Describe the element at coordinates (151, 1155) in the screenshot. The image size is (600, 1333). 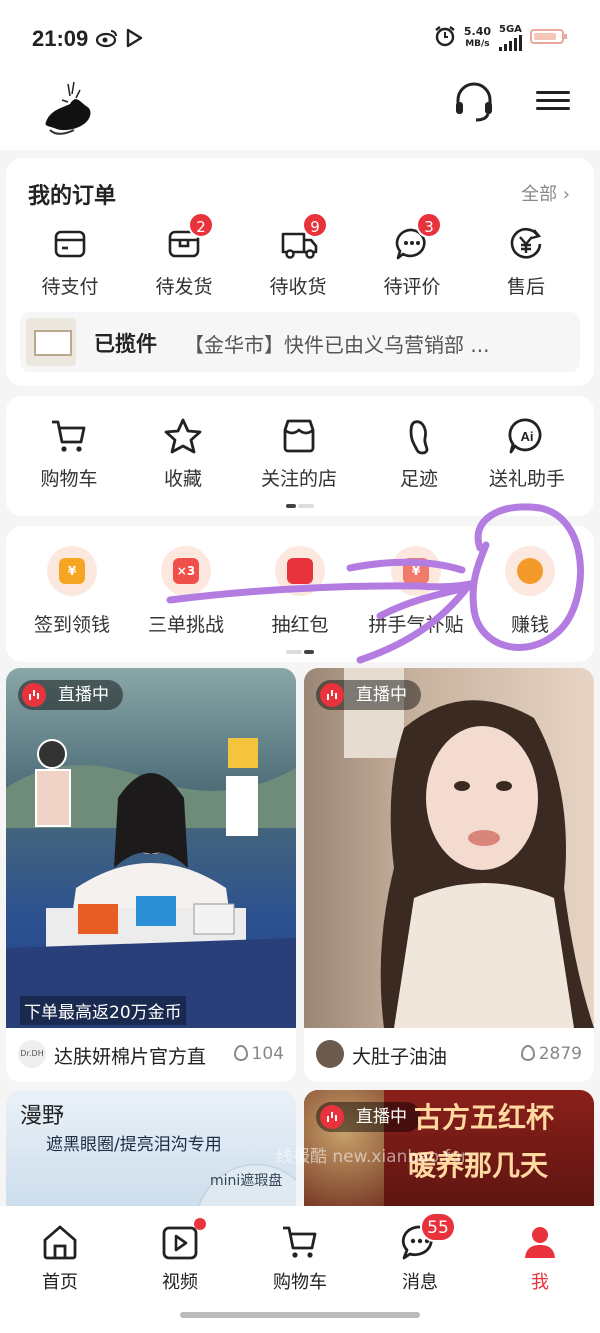
I see `feed-card-product-3: 漫野 遮黑眼圈/提亮泪沟专用 mini遮瑕盘` at that location.